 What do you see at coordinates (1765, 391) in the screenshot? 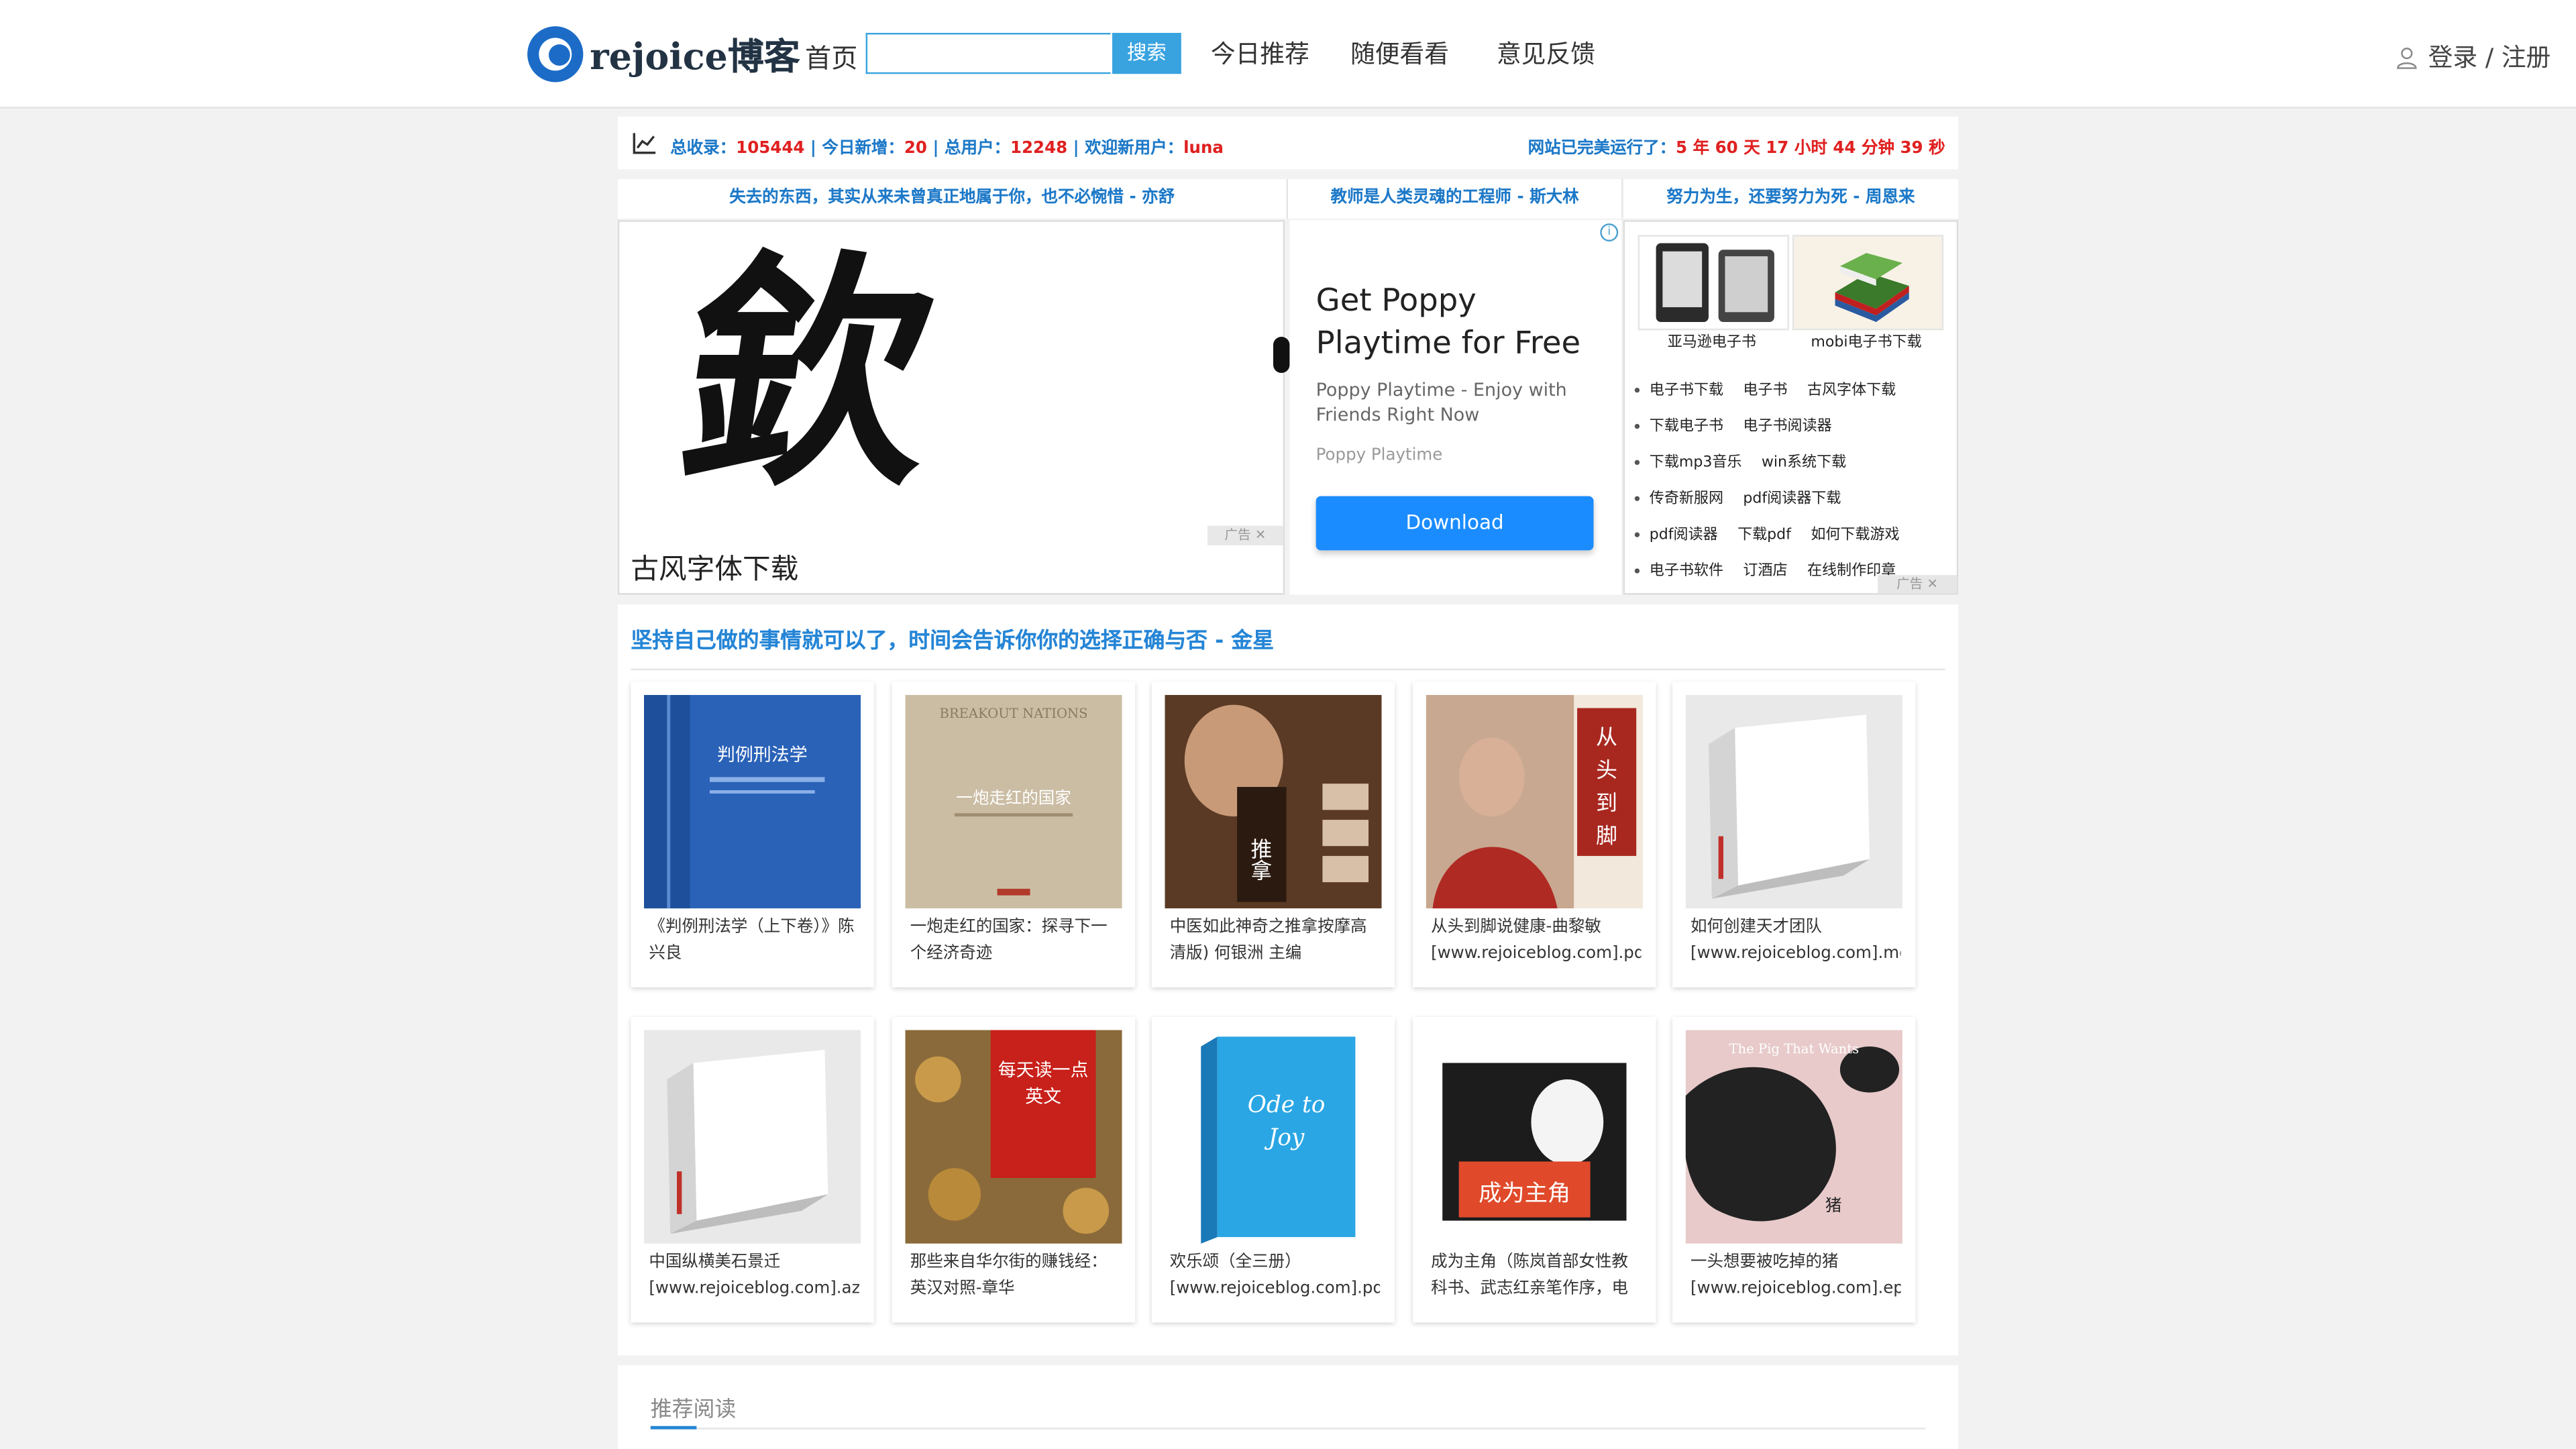
I see `tag-link: 电子书` at bounding box center [1765, 391].